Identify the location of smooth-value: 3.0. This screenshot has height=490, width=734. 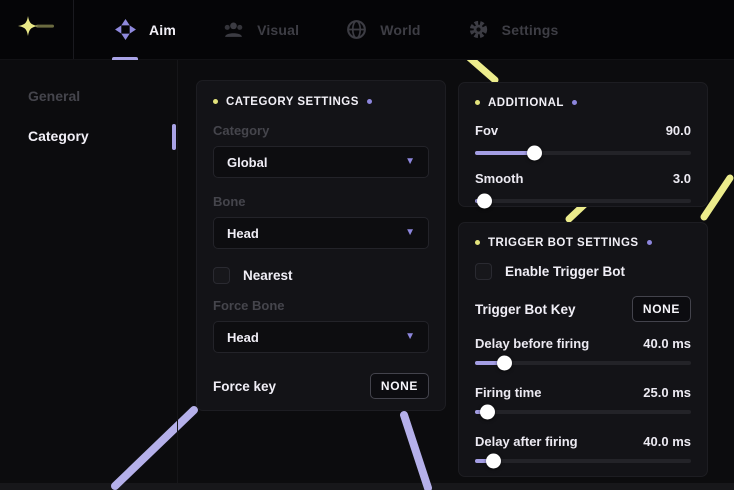
(681, 178).